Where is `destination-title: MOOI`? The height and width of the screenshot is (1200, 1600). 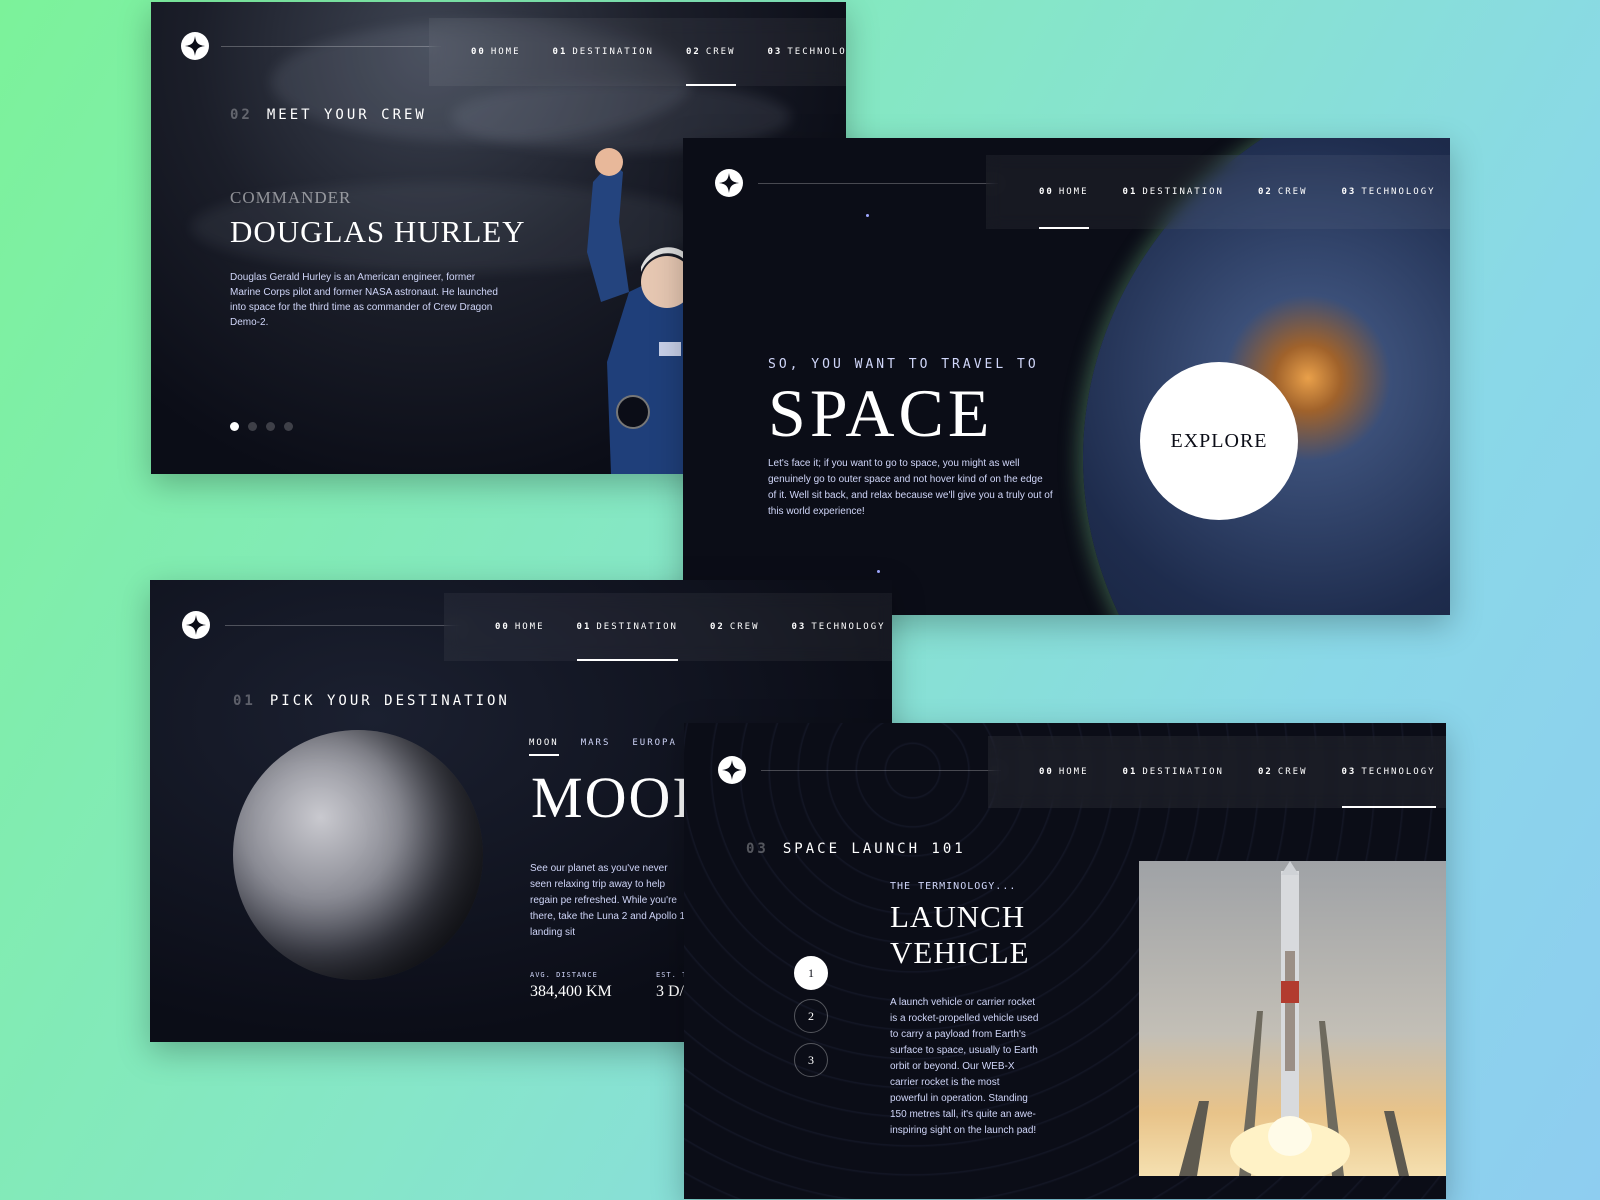 destination-title: MOOI is located at coordinates (612, 797).